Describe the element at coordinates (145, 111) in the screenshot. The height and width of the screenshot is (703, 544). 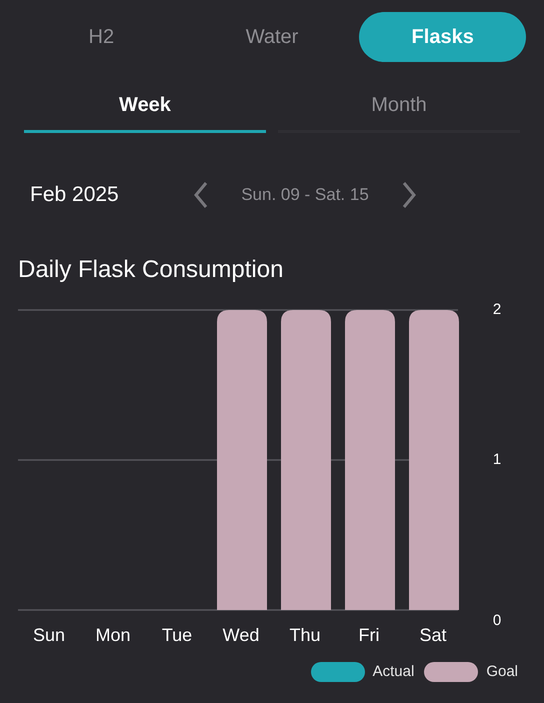
I see `period-tab: Week` at that location.